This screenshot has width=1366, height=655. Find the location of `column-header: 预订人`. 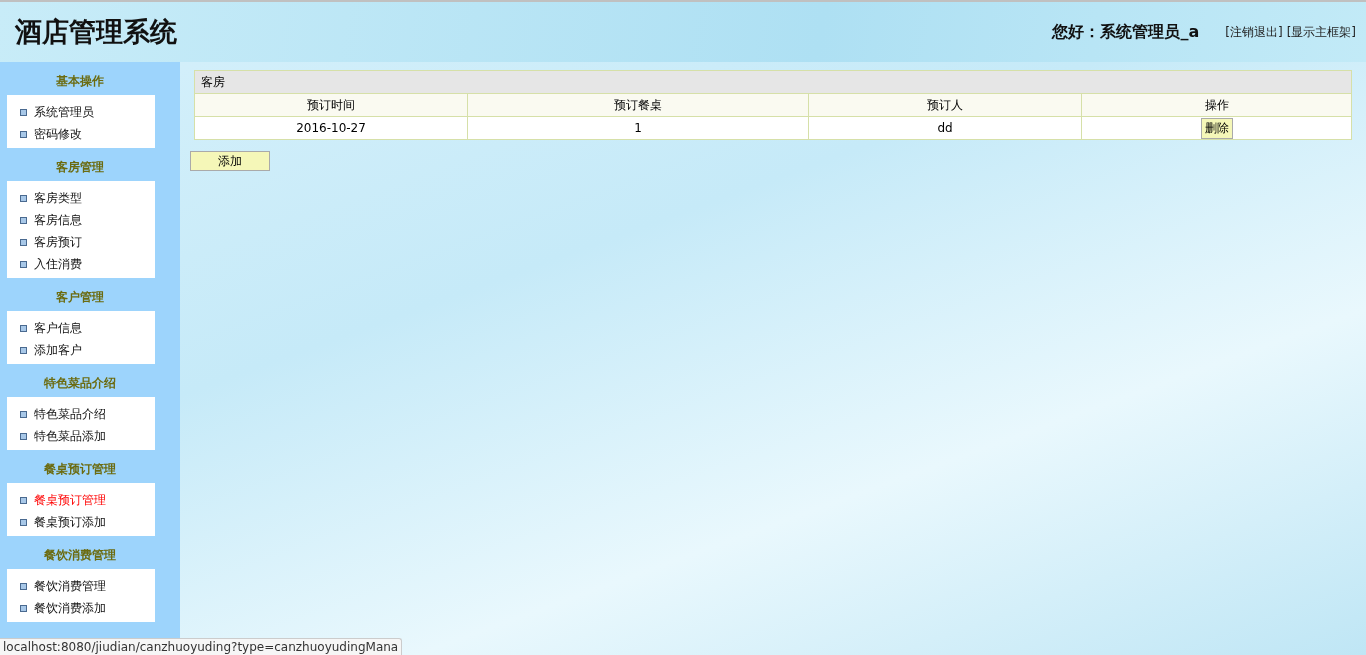

column-header: 预订人 is located at coordinates (945, 105).